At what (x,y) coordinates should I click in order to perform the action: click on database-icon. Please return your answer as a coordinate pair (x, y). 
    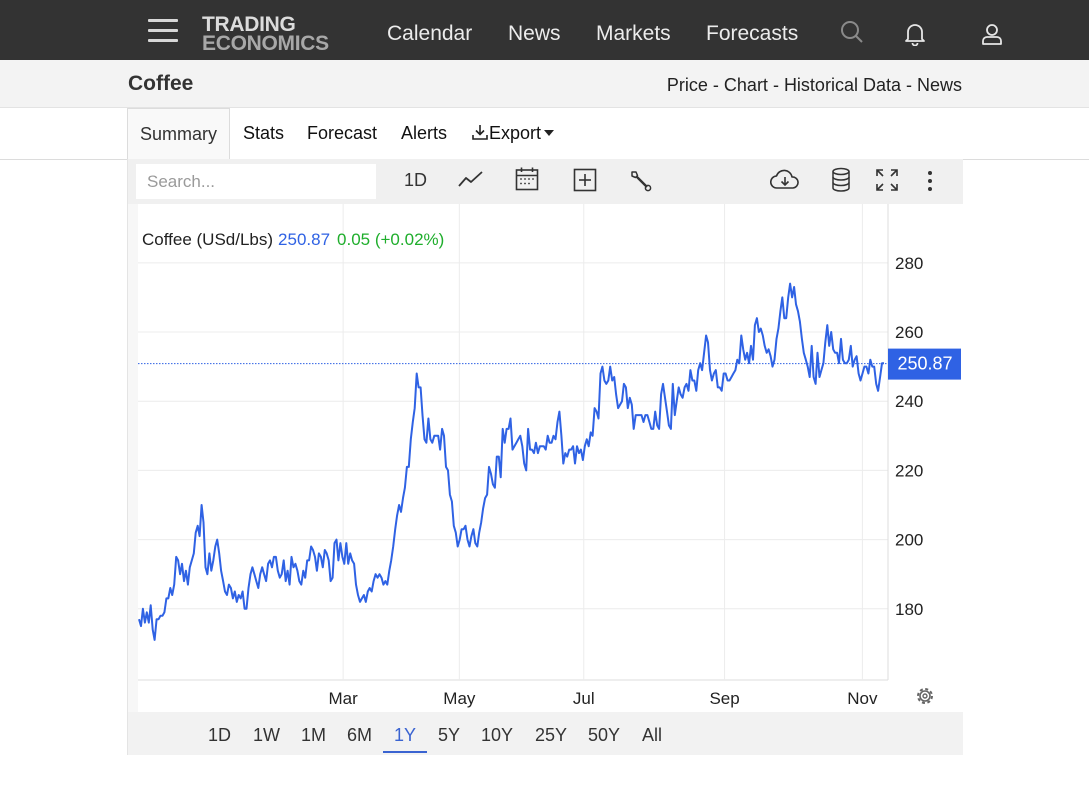
    Looking at the image, I should click on (841, 182).